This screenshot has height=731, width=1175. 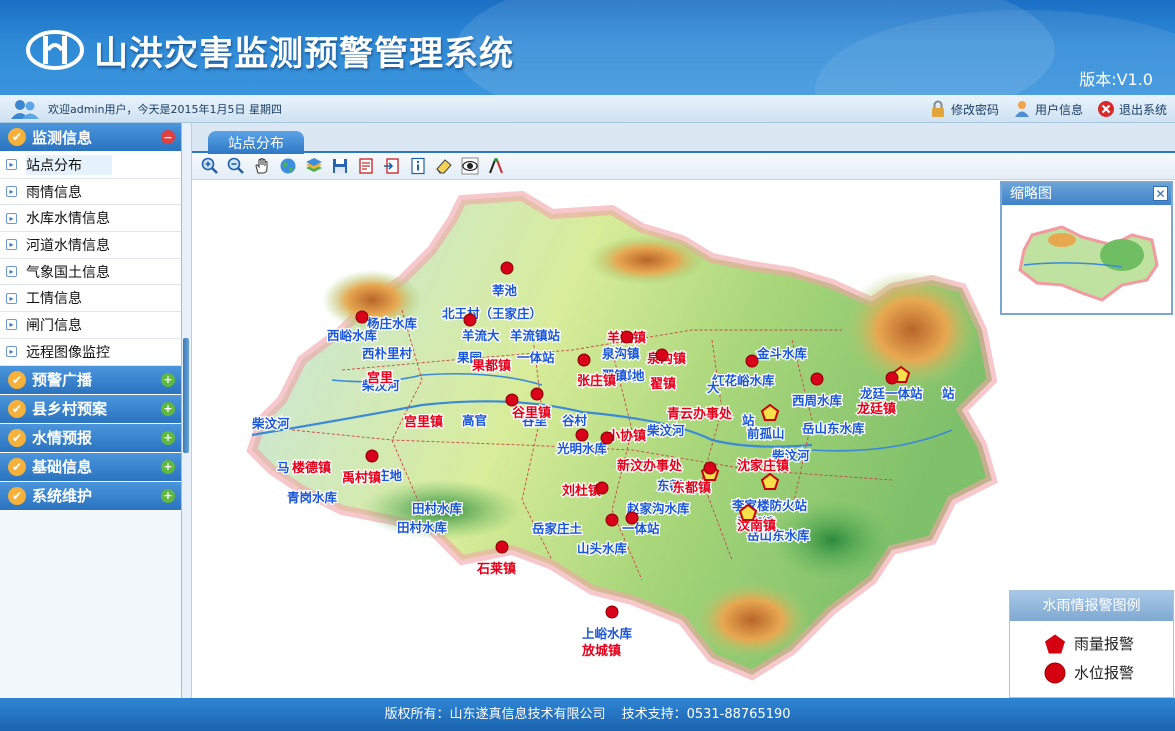 What do you see at coordinates (683, 138) in the screenshot?
I see `tab-bar: 站点分布` at bounding box center [683, 138].